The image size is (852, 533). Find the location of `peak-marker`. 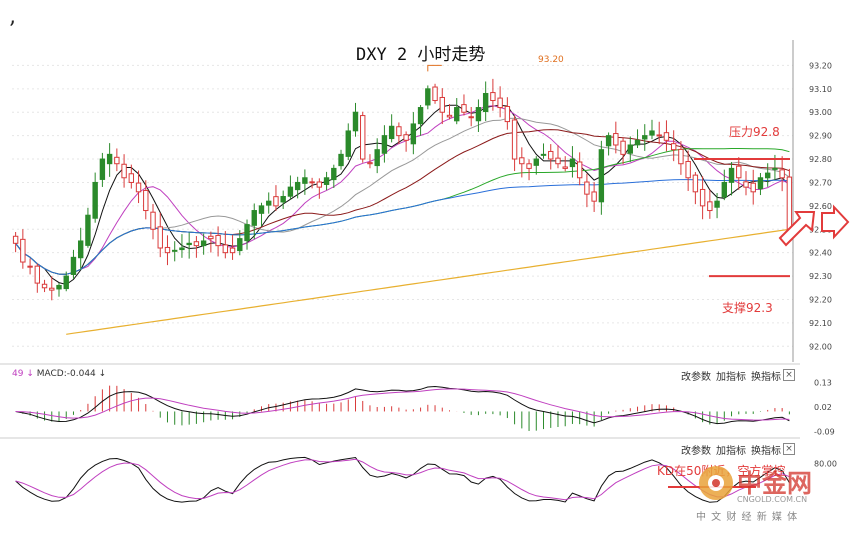

peak-marker is located at coordinates (434, 68).